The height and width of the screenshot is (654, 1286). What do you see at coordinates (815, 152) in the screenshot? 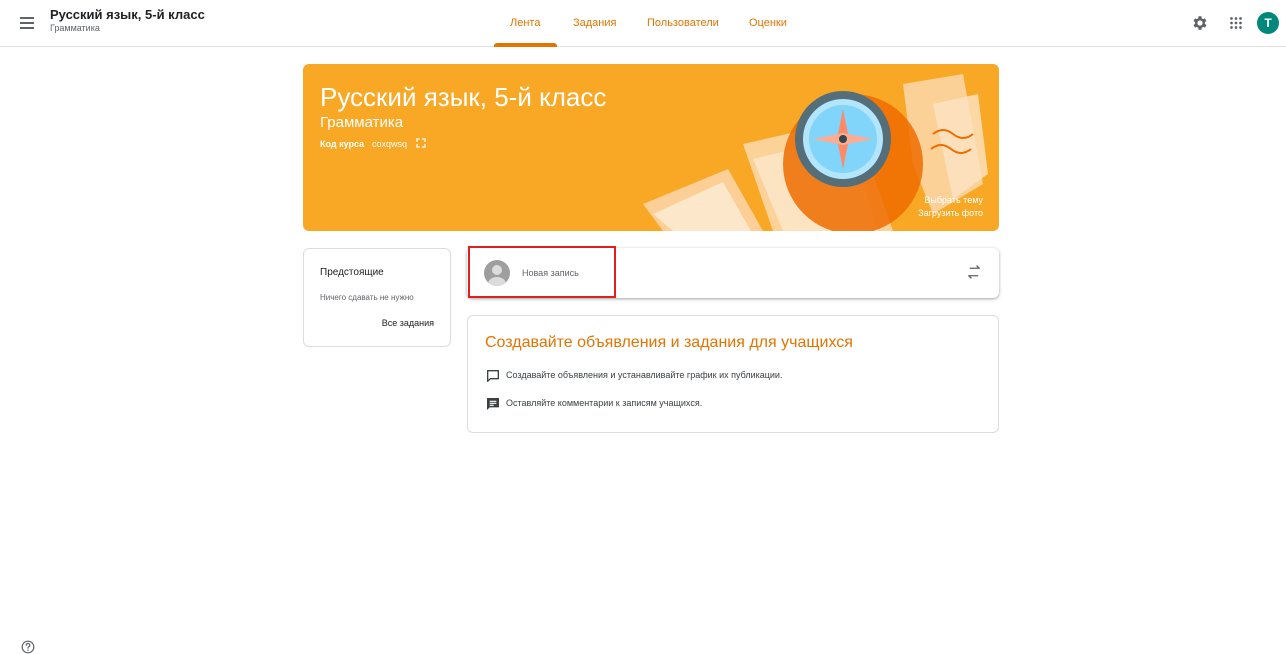
I see `banner-illustration` at bounding box center [815, 152].